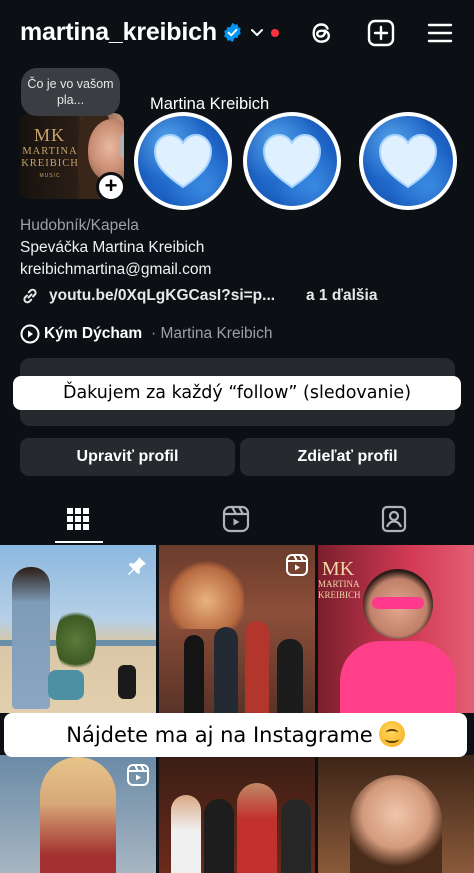 Image resolution: width=474 pixels, height=873 pixels. I want to click on tab-reels, so click(237, 521).